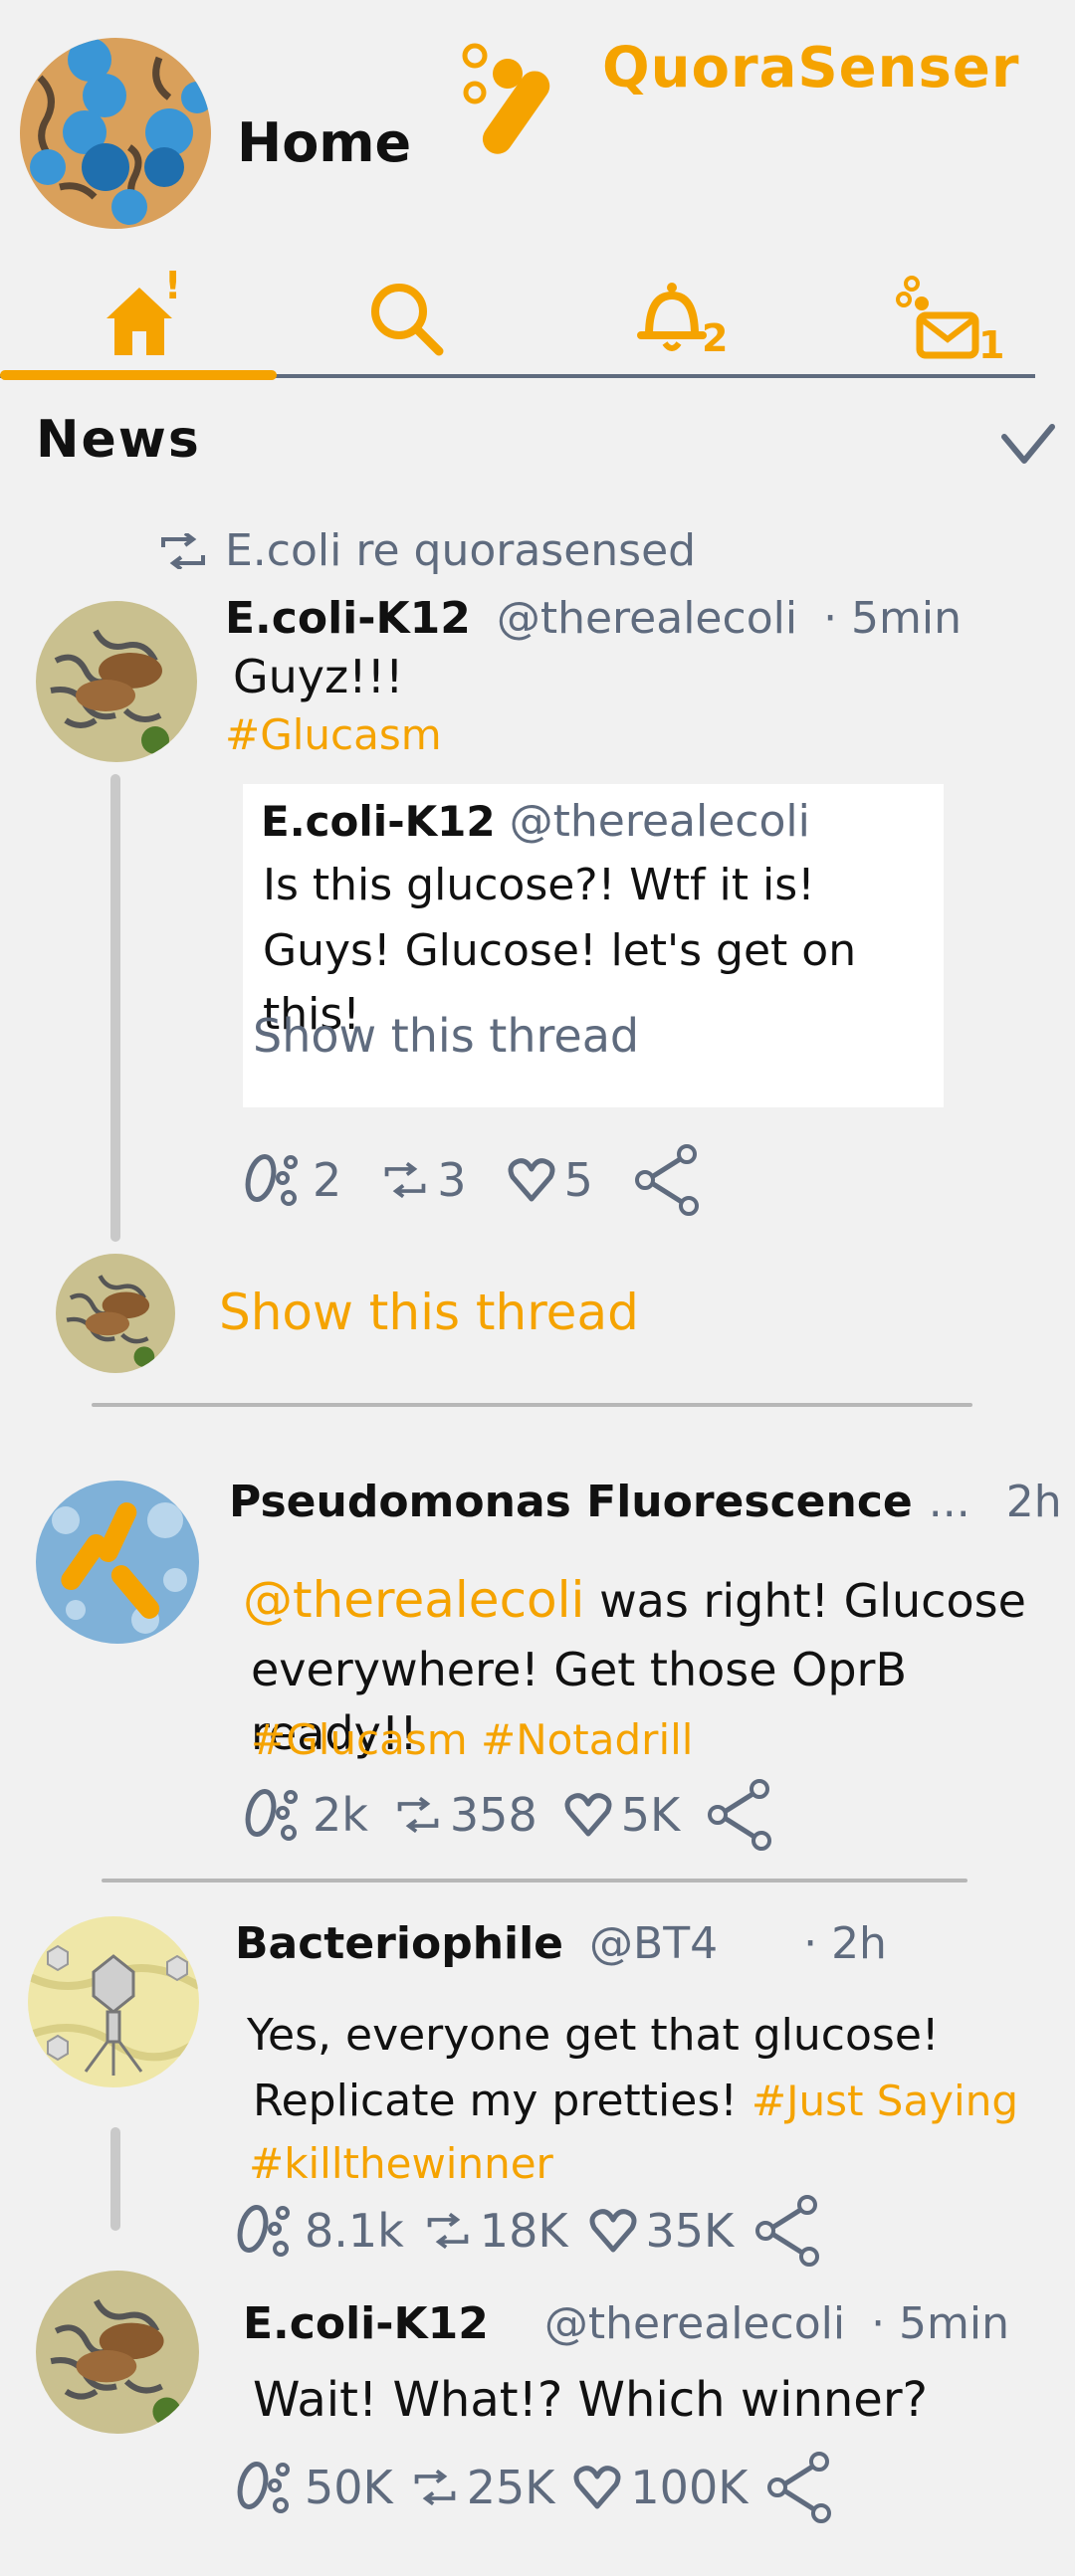 This screenshot has height=2576, width=1075. What do you see at coordinates (138, 375) in the screenshot?
I see `active-tab-indicator` at bounding box center [138, 375].